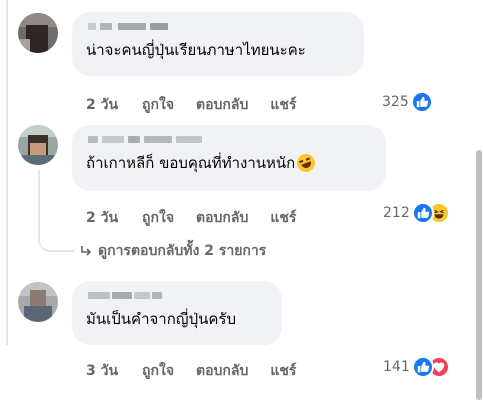 The width and height of the screenshot is (483, 400). I want to click on comment-text: มันเป็นคำจากญี่ปุ่นครับ, so click(161, 319).